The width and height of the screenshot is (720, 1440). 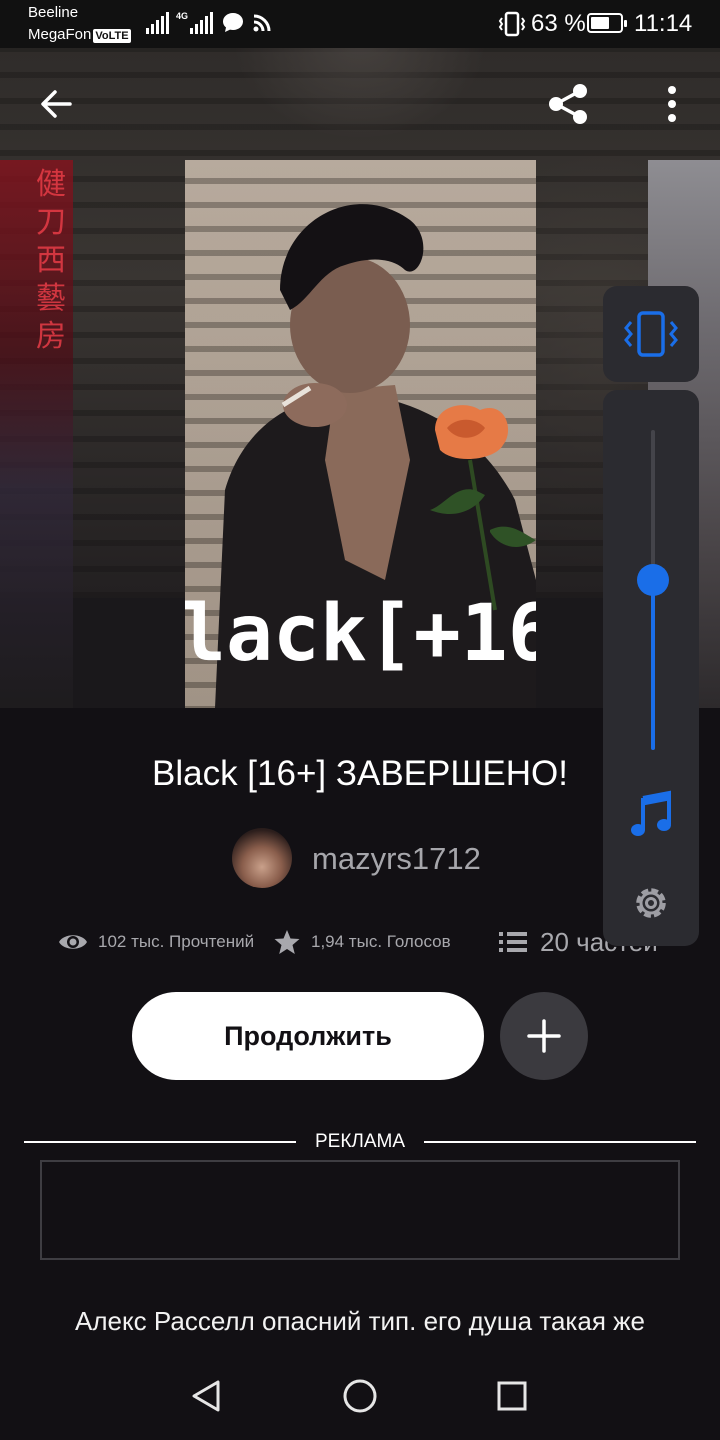 I want to click on nav-back-button, so click(x=206, y=1396).